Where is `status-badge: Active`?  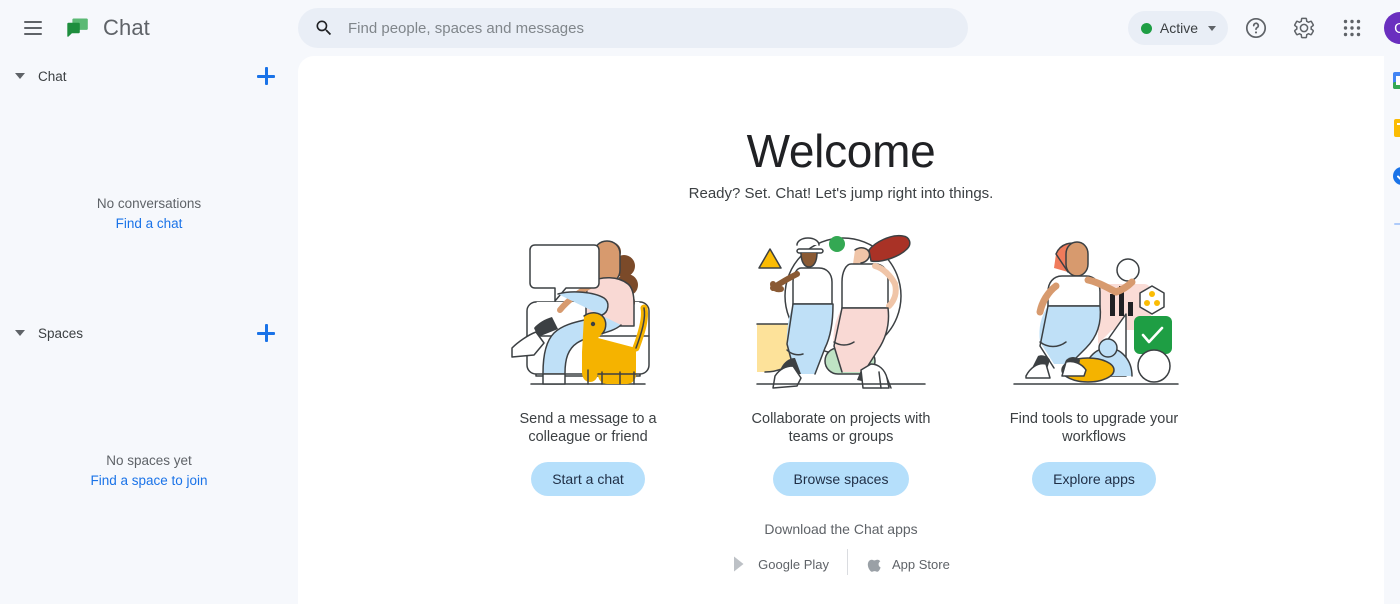 status-badge: Active is located at coordinates (1177, 28).